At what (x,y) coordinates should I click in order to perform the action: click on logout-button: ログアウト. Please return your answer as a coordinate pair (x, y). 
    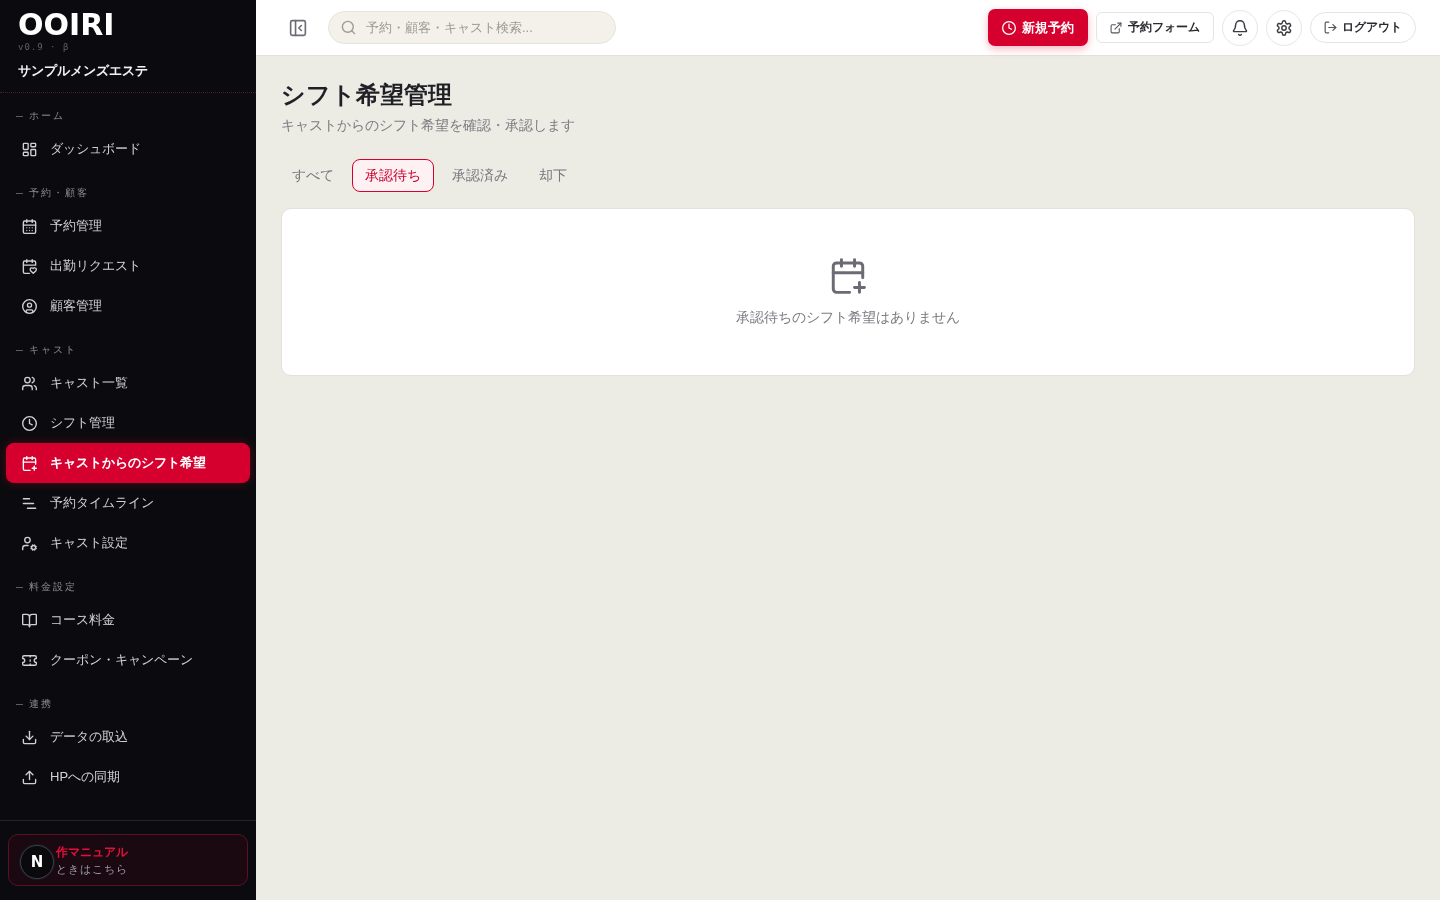
    Looking at the image, I should click on (1363, 27).